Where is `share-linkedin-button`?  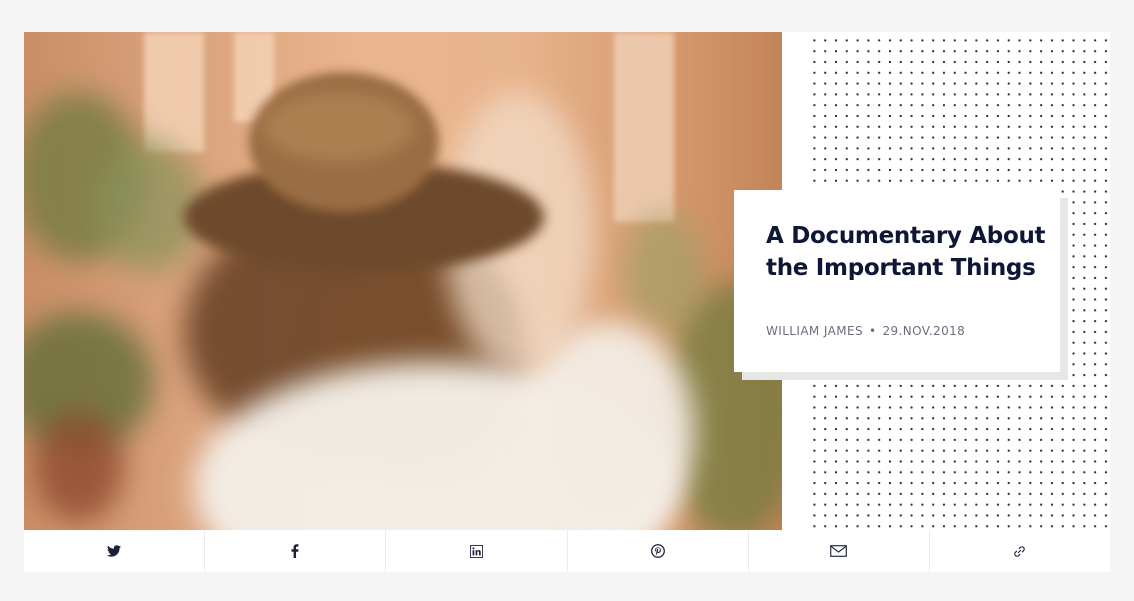 share-linkedin-button is located at coordinates (477, 551).